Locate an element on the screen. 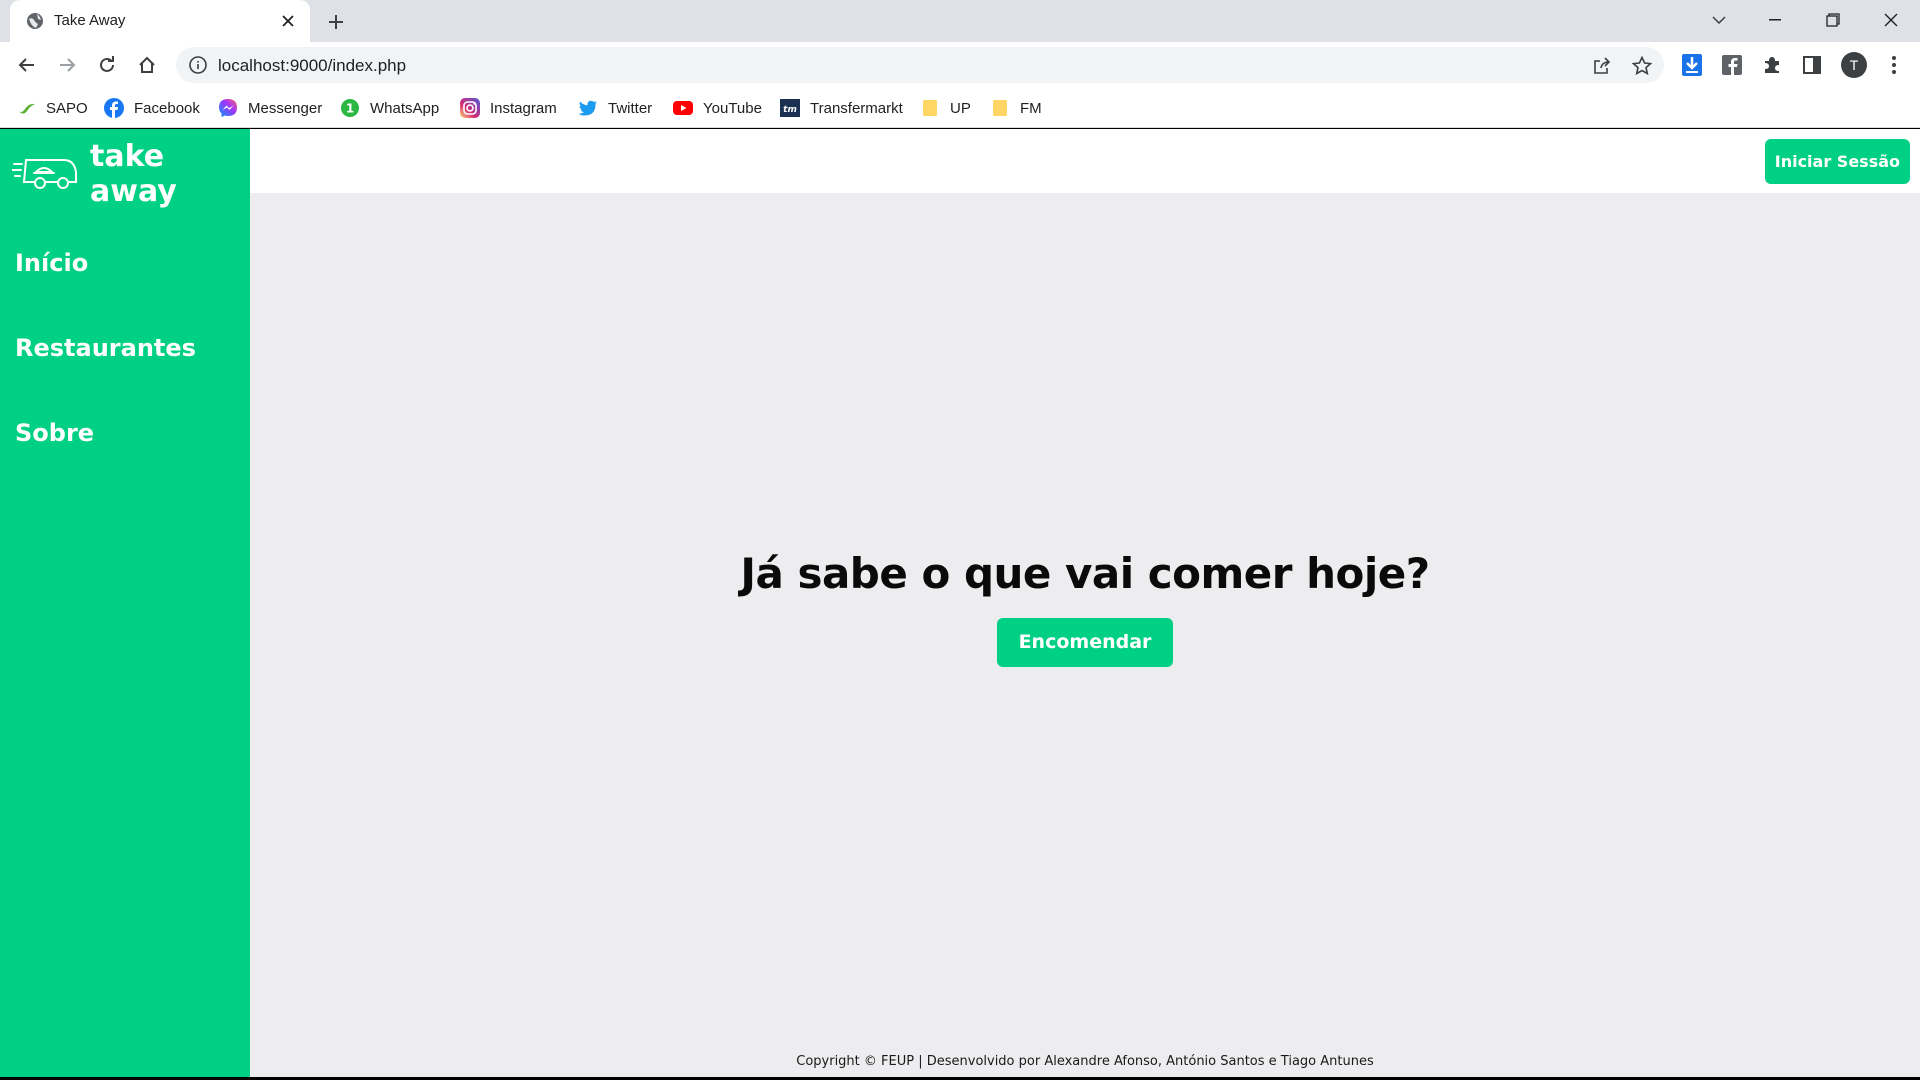 This screenshot has height=1080, width=1920. browser-toolbar: localhost:9000/index.php T is located at coordinates (960, 65).